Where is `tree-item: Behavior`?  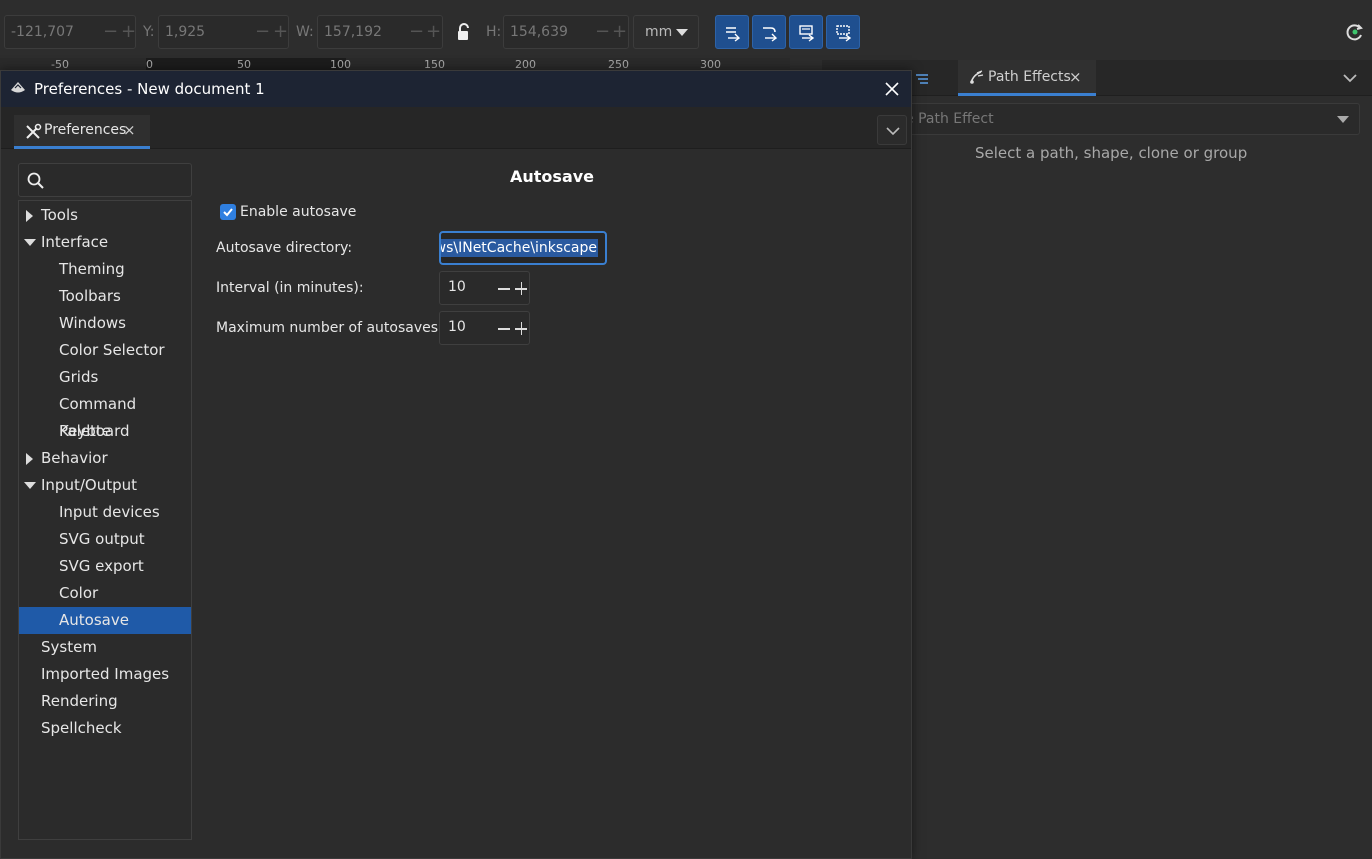
tree-item: Behavior is located at coordinates (105, 458).